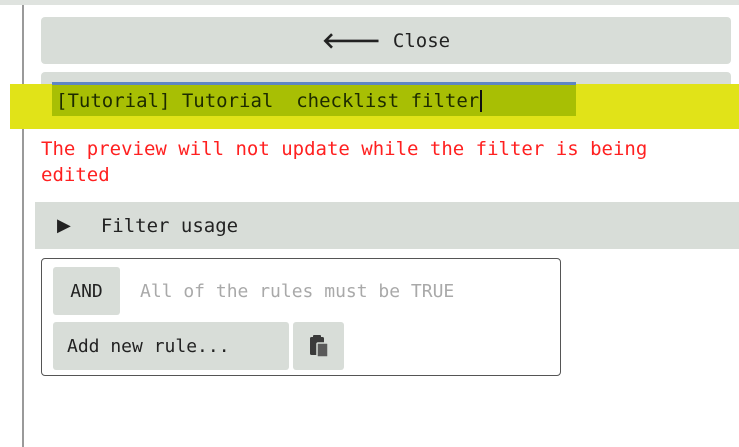  I want to click on operator-toggle-button: AND, so click(86, 291).